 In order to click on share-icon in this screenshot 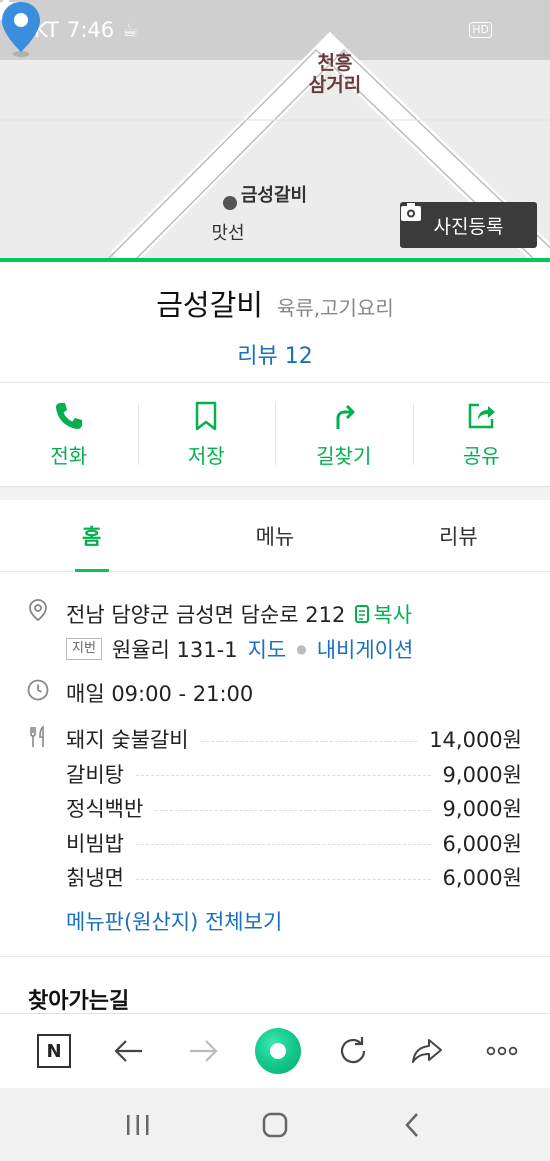, I will do `click(482, 416)`.